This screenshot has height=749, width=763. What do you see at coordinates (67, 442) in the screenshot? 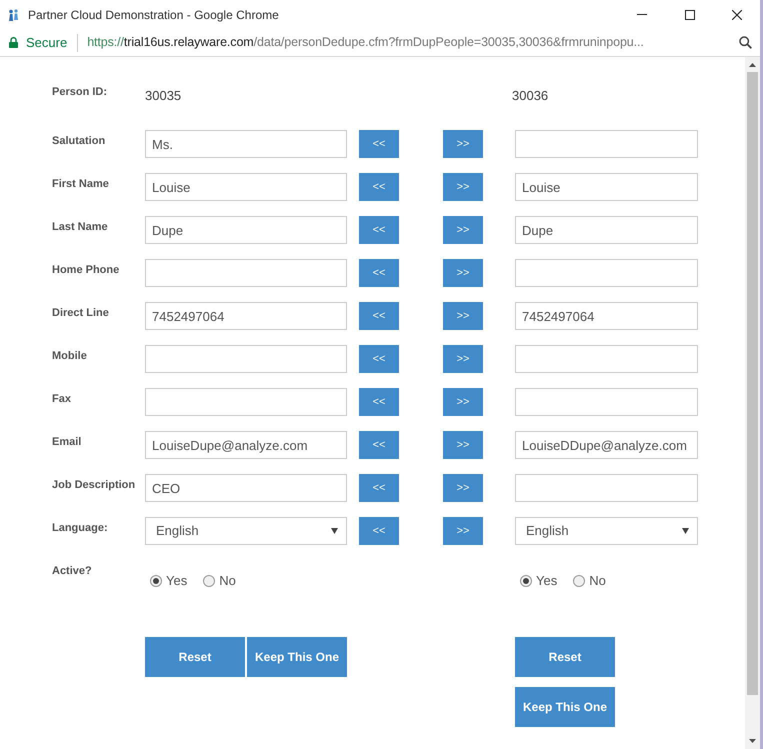
I see `field-label: Email` at bounding box center [67, 442].